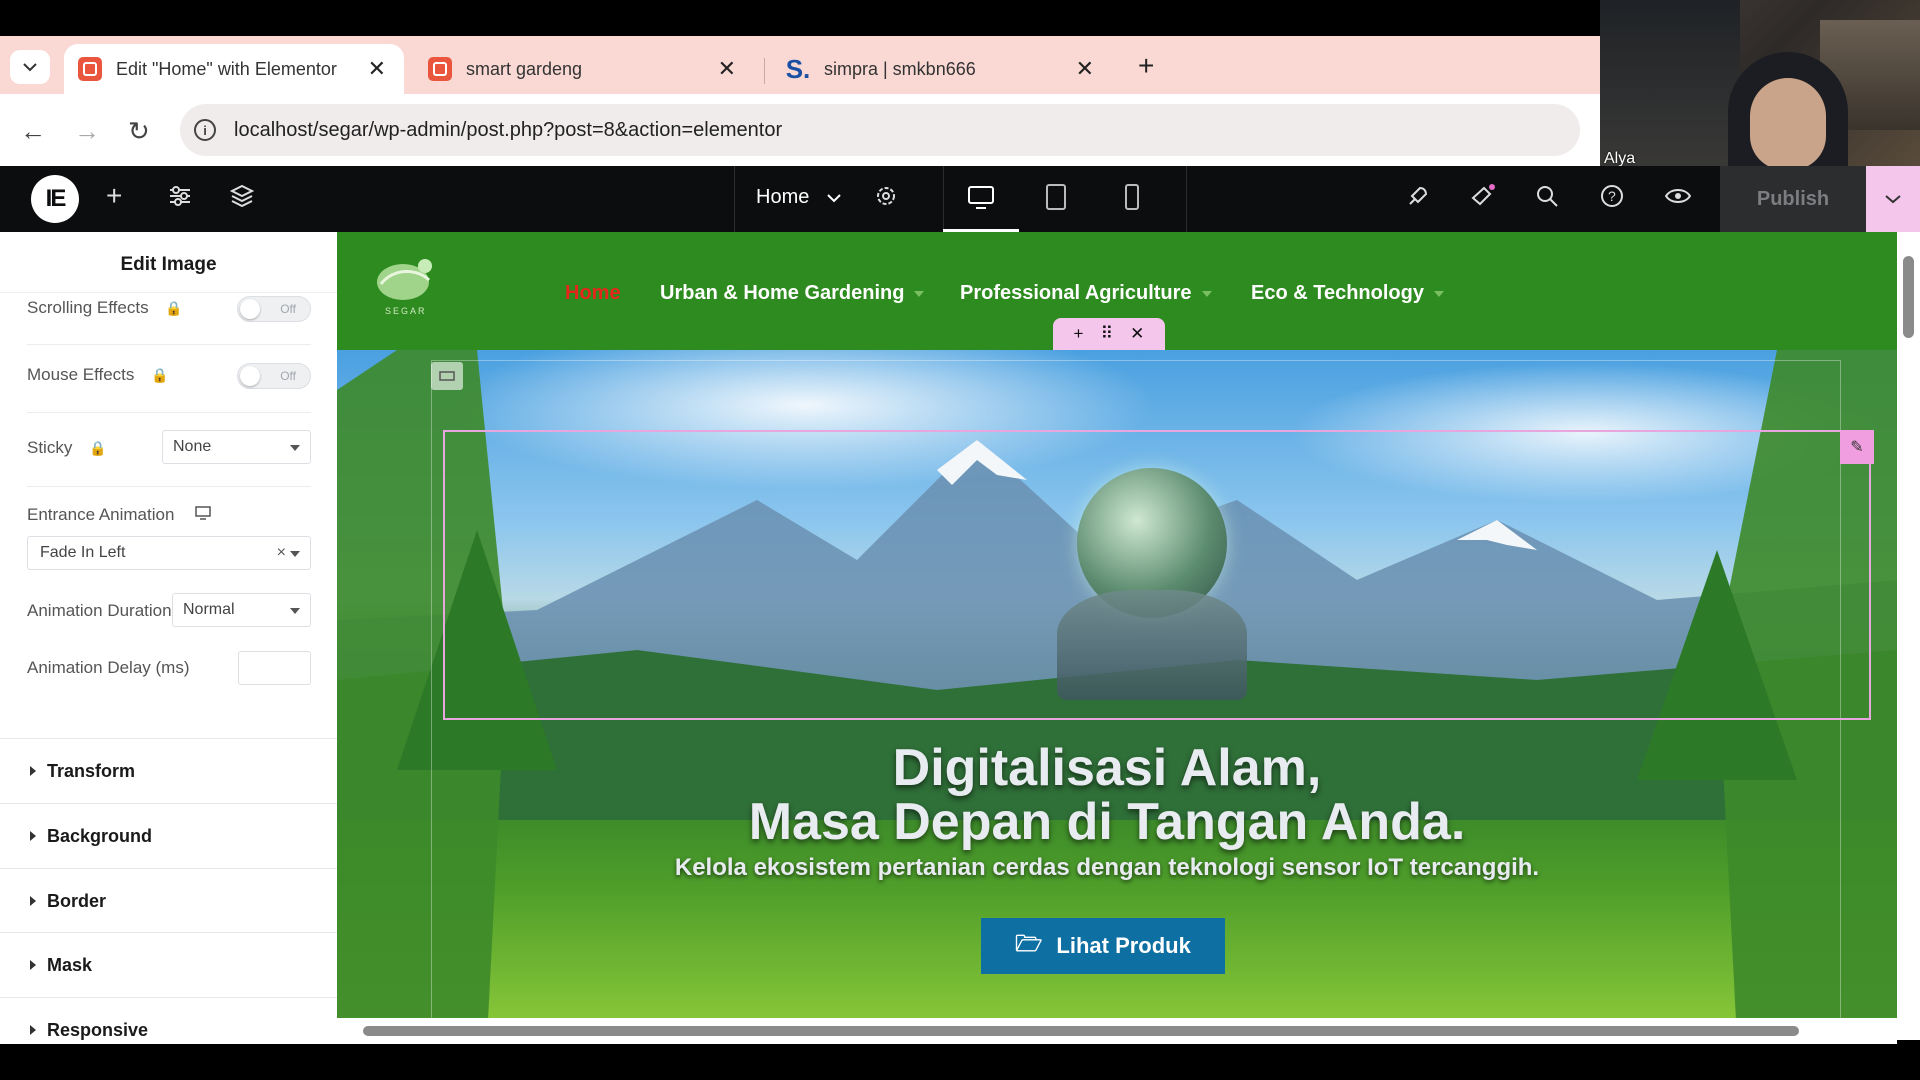  I want to click on tab-simpra: S. simpra | smkbn666 ✕, so click(942, 69).